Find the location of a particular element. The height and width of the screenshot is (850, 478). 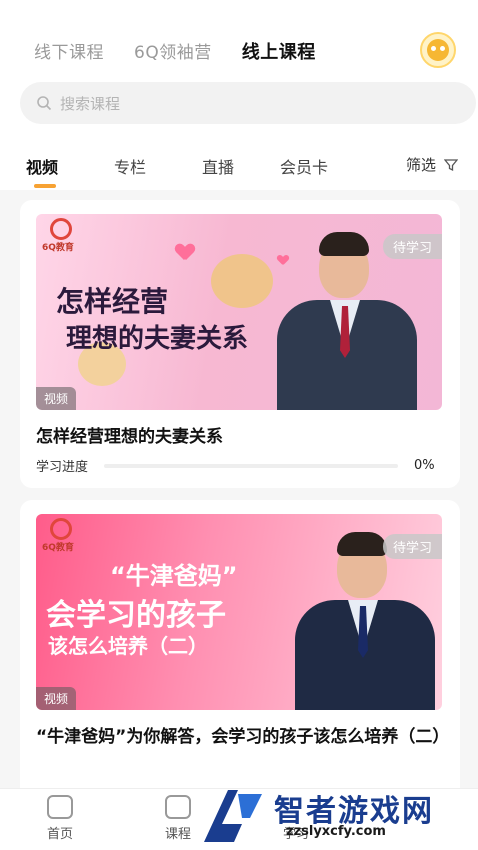

content-tabs: 视频 专栏 直播 会员卡 筛选 is located at coordinates (239, 170).